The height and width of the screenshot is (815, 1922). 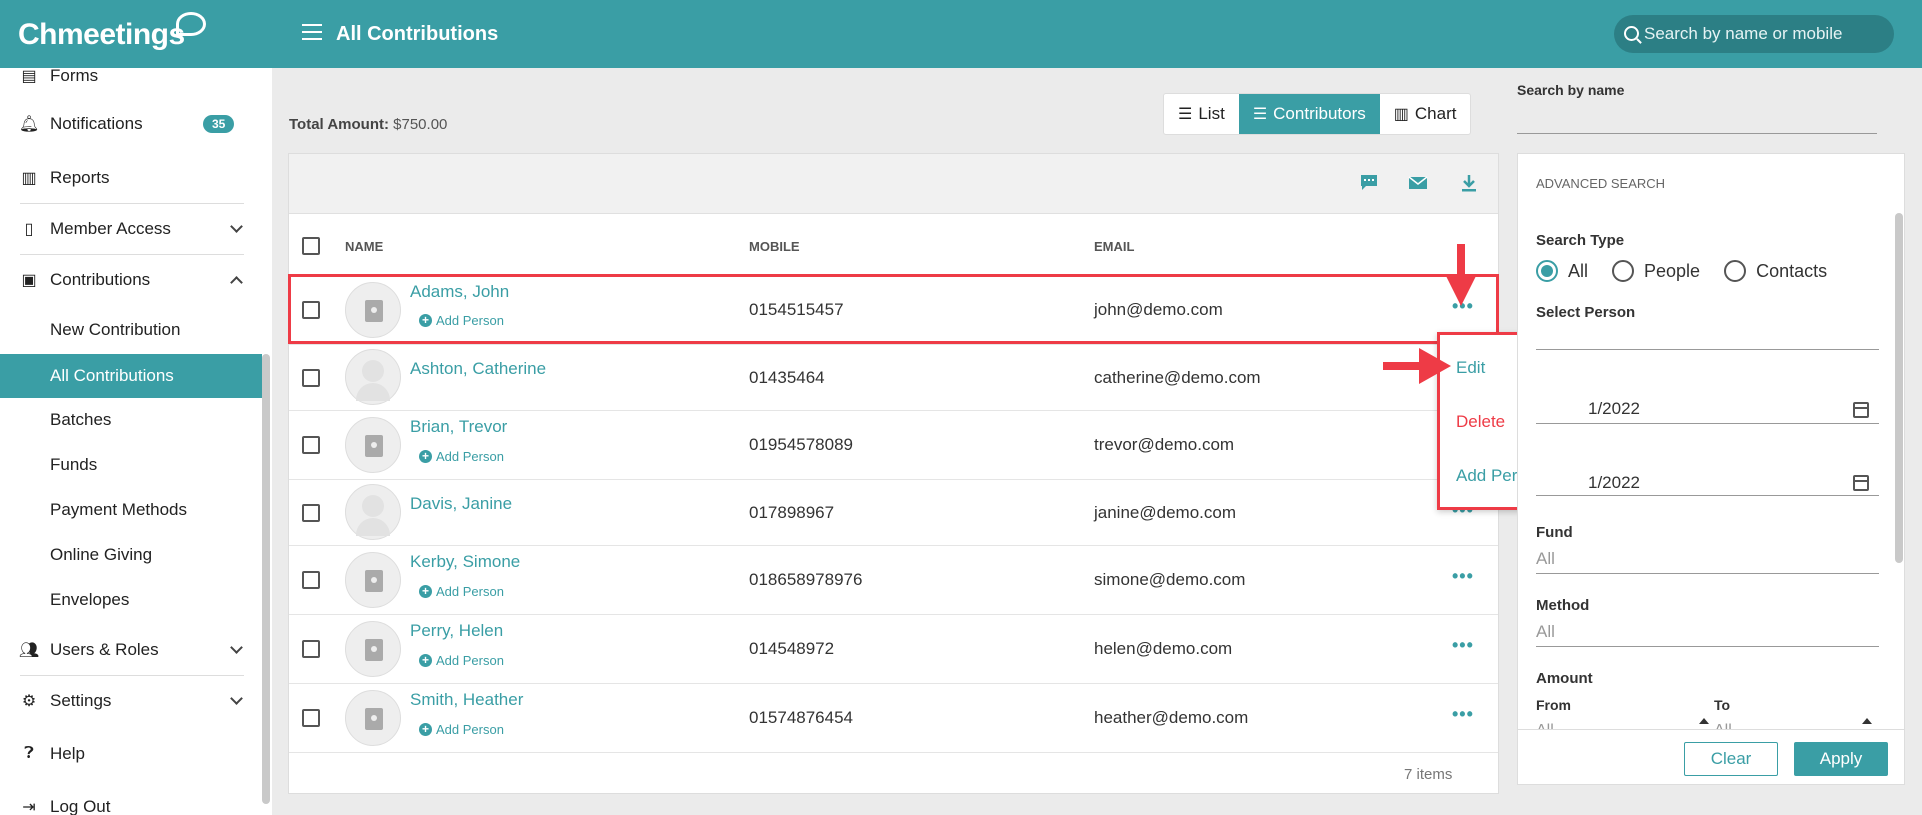 What do you see at coordinates (131, 420) in the screenshot?
I see `sidebar-subitem-batches: Batches` at bounding box center [131, 420].